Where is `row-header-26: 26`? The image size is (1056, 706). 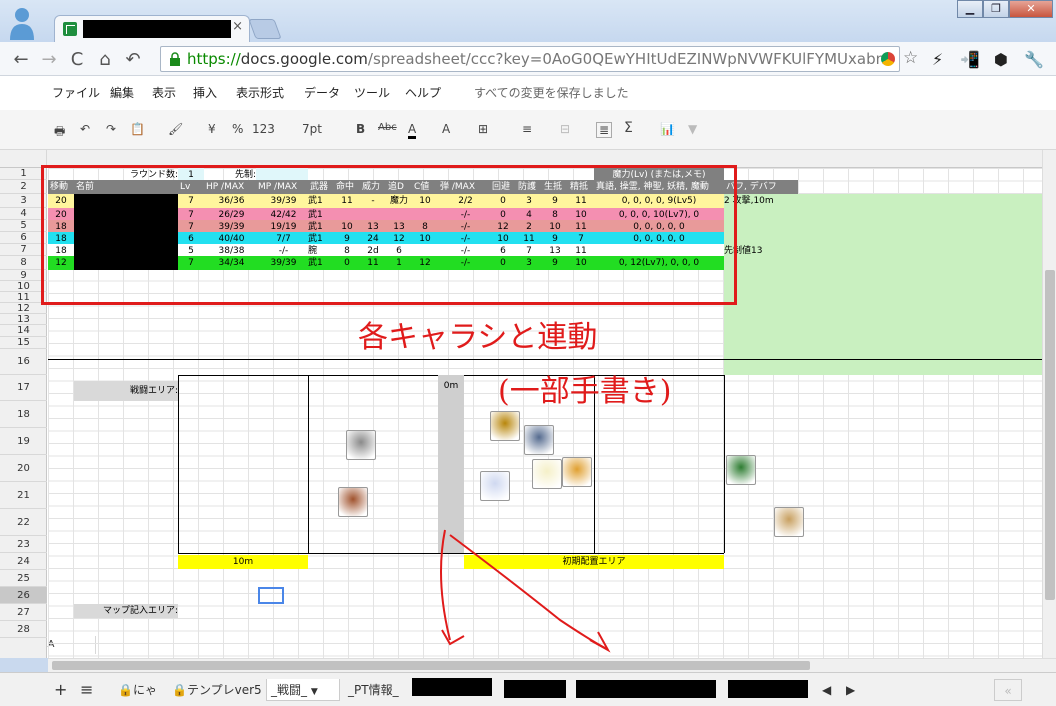
row-header-26: 26 is located at coordinates (23, 595).